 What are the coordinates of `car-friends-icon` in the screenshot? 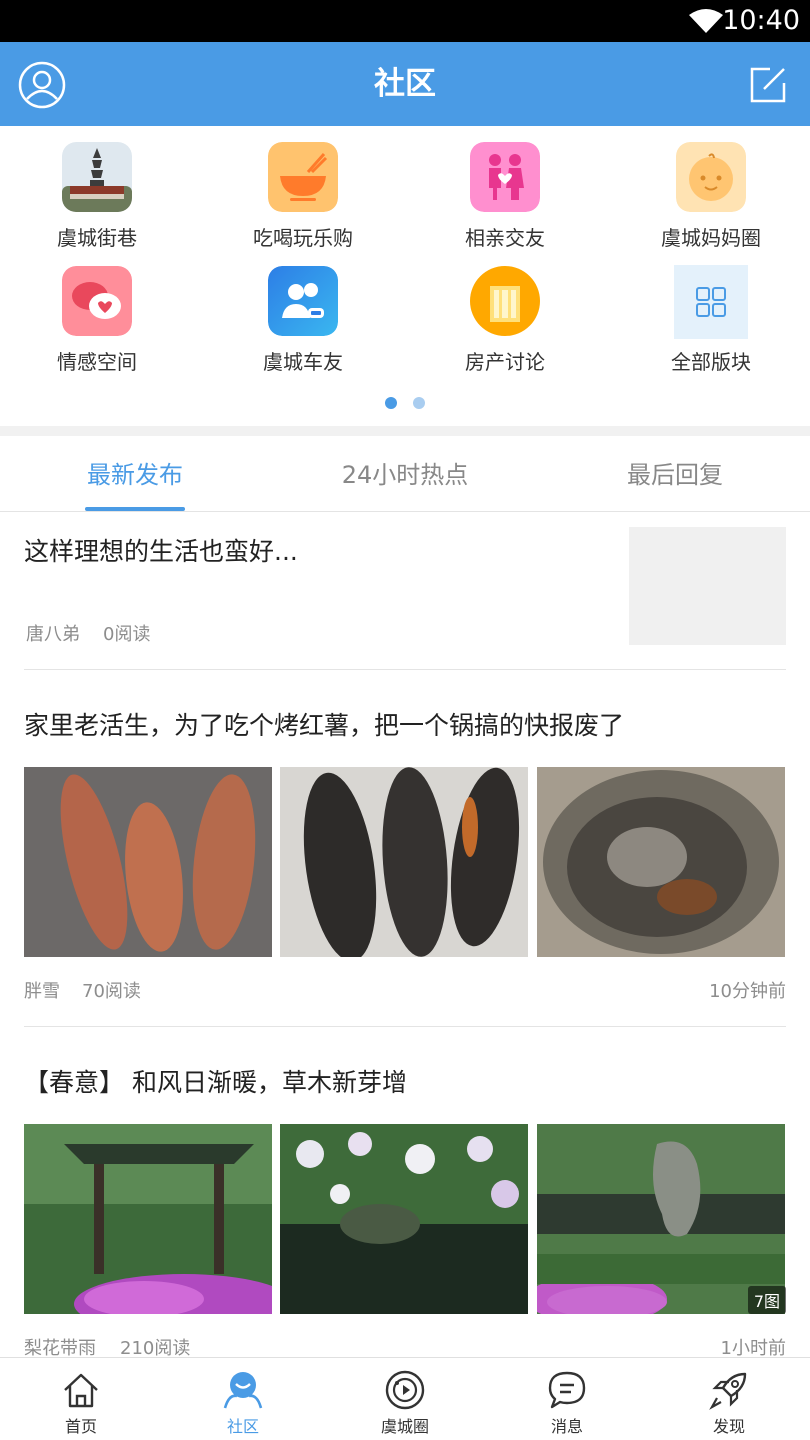 It's located at (303, 301).